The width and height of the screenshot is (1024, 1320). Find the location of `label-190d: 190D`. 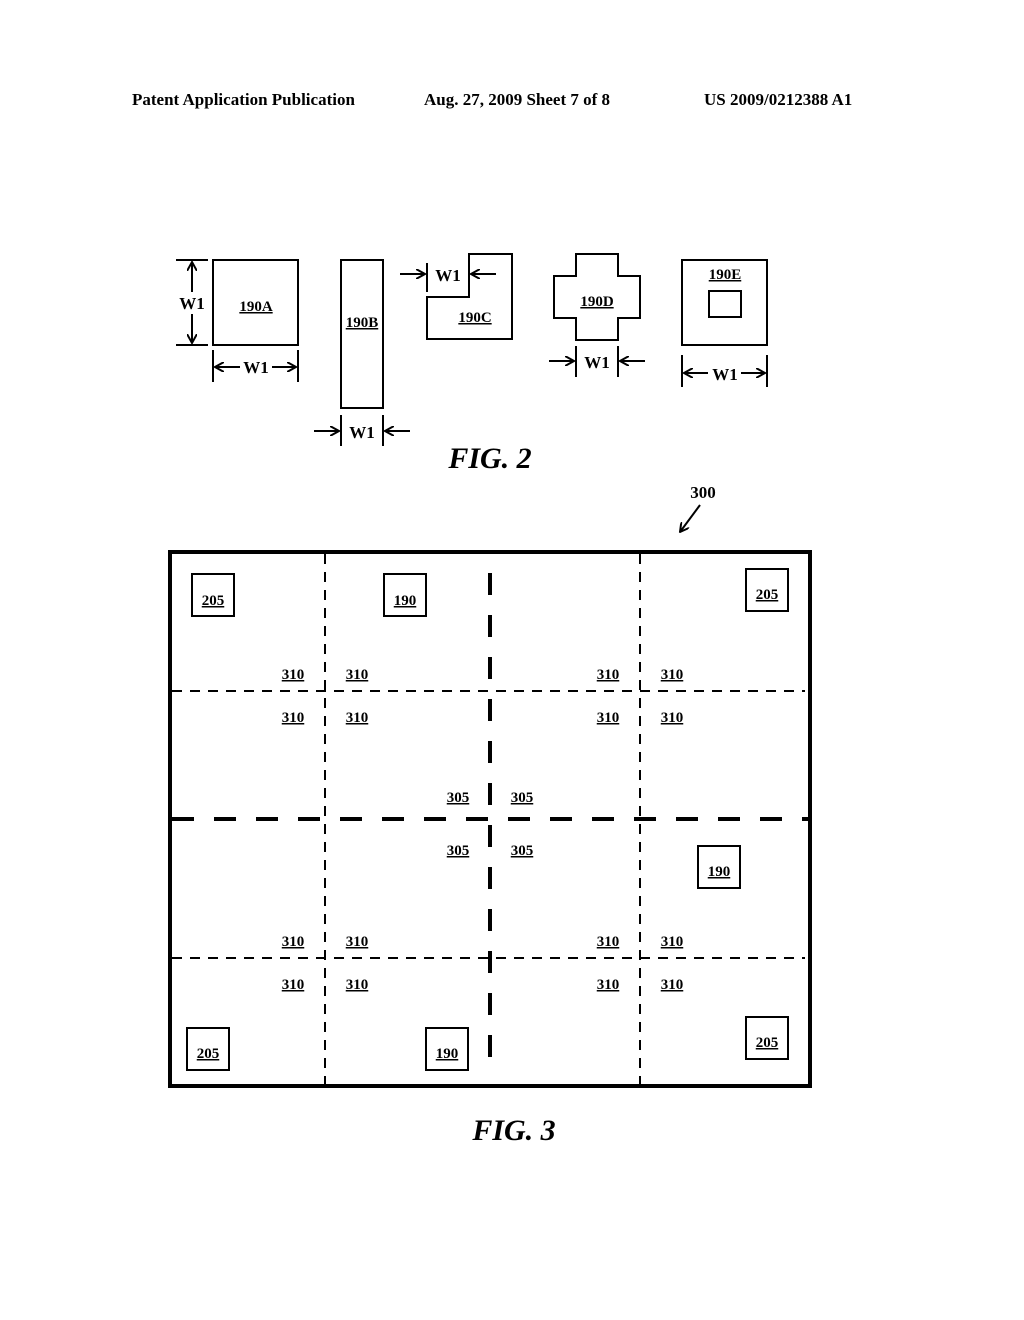

label-190d: 190D is located at coordinates (597, 302).